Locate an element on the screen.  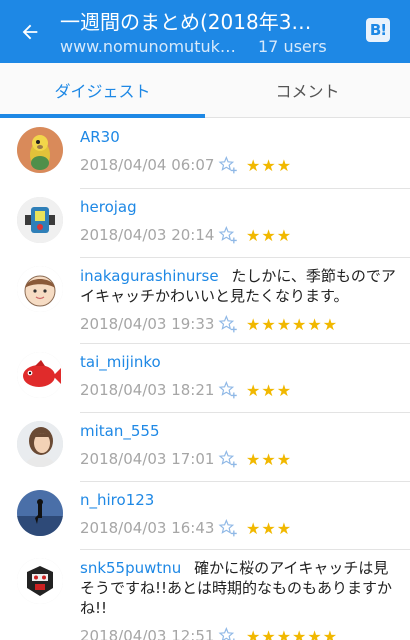
title-subrow: www.nomunomutuk… 17 users is located at coordinates (235, 46).